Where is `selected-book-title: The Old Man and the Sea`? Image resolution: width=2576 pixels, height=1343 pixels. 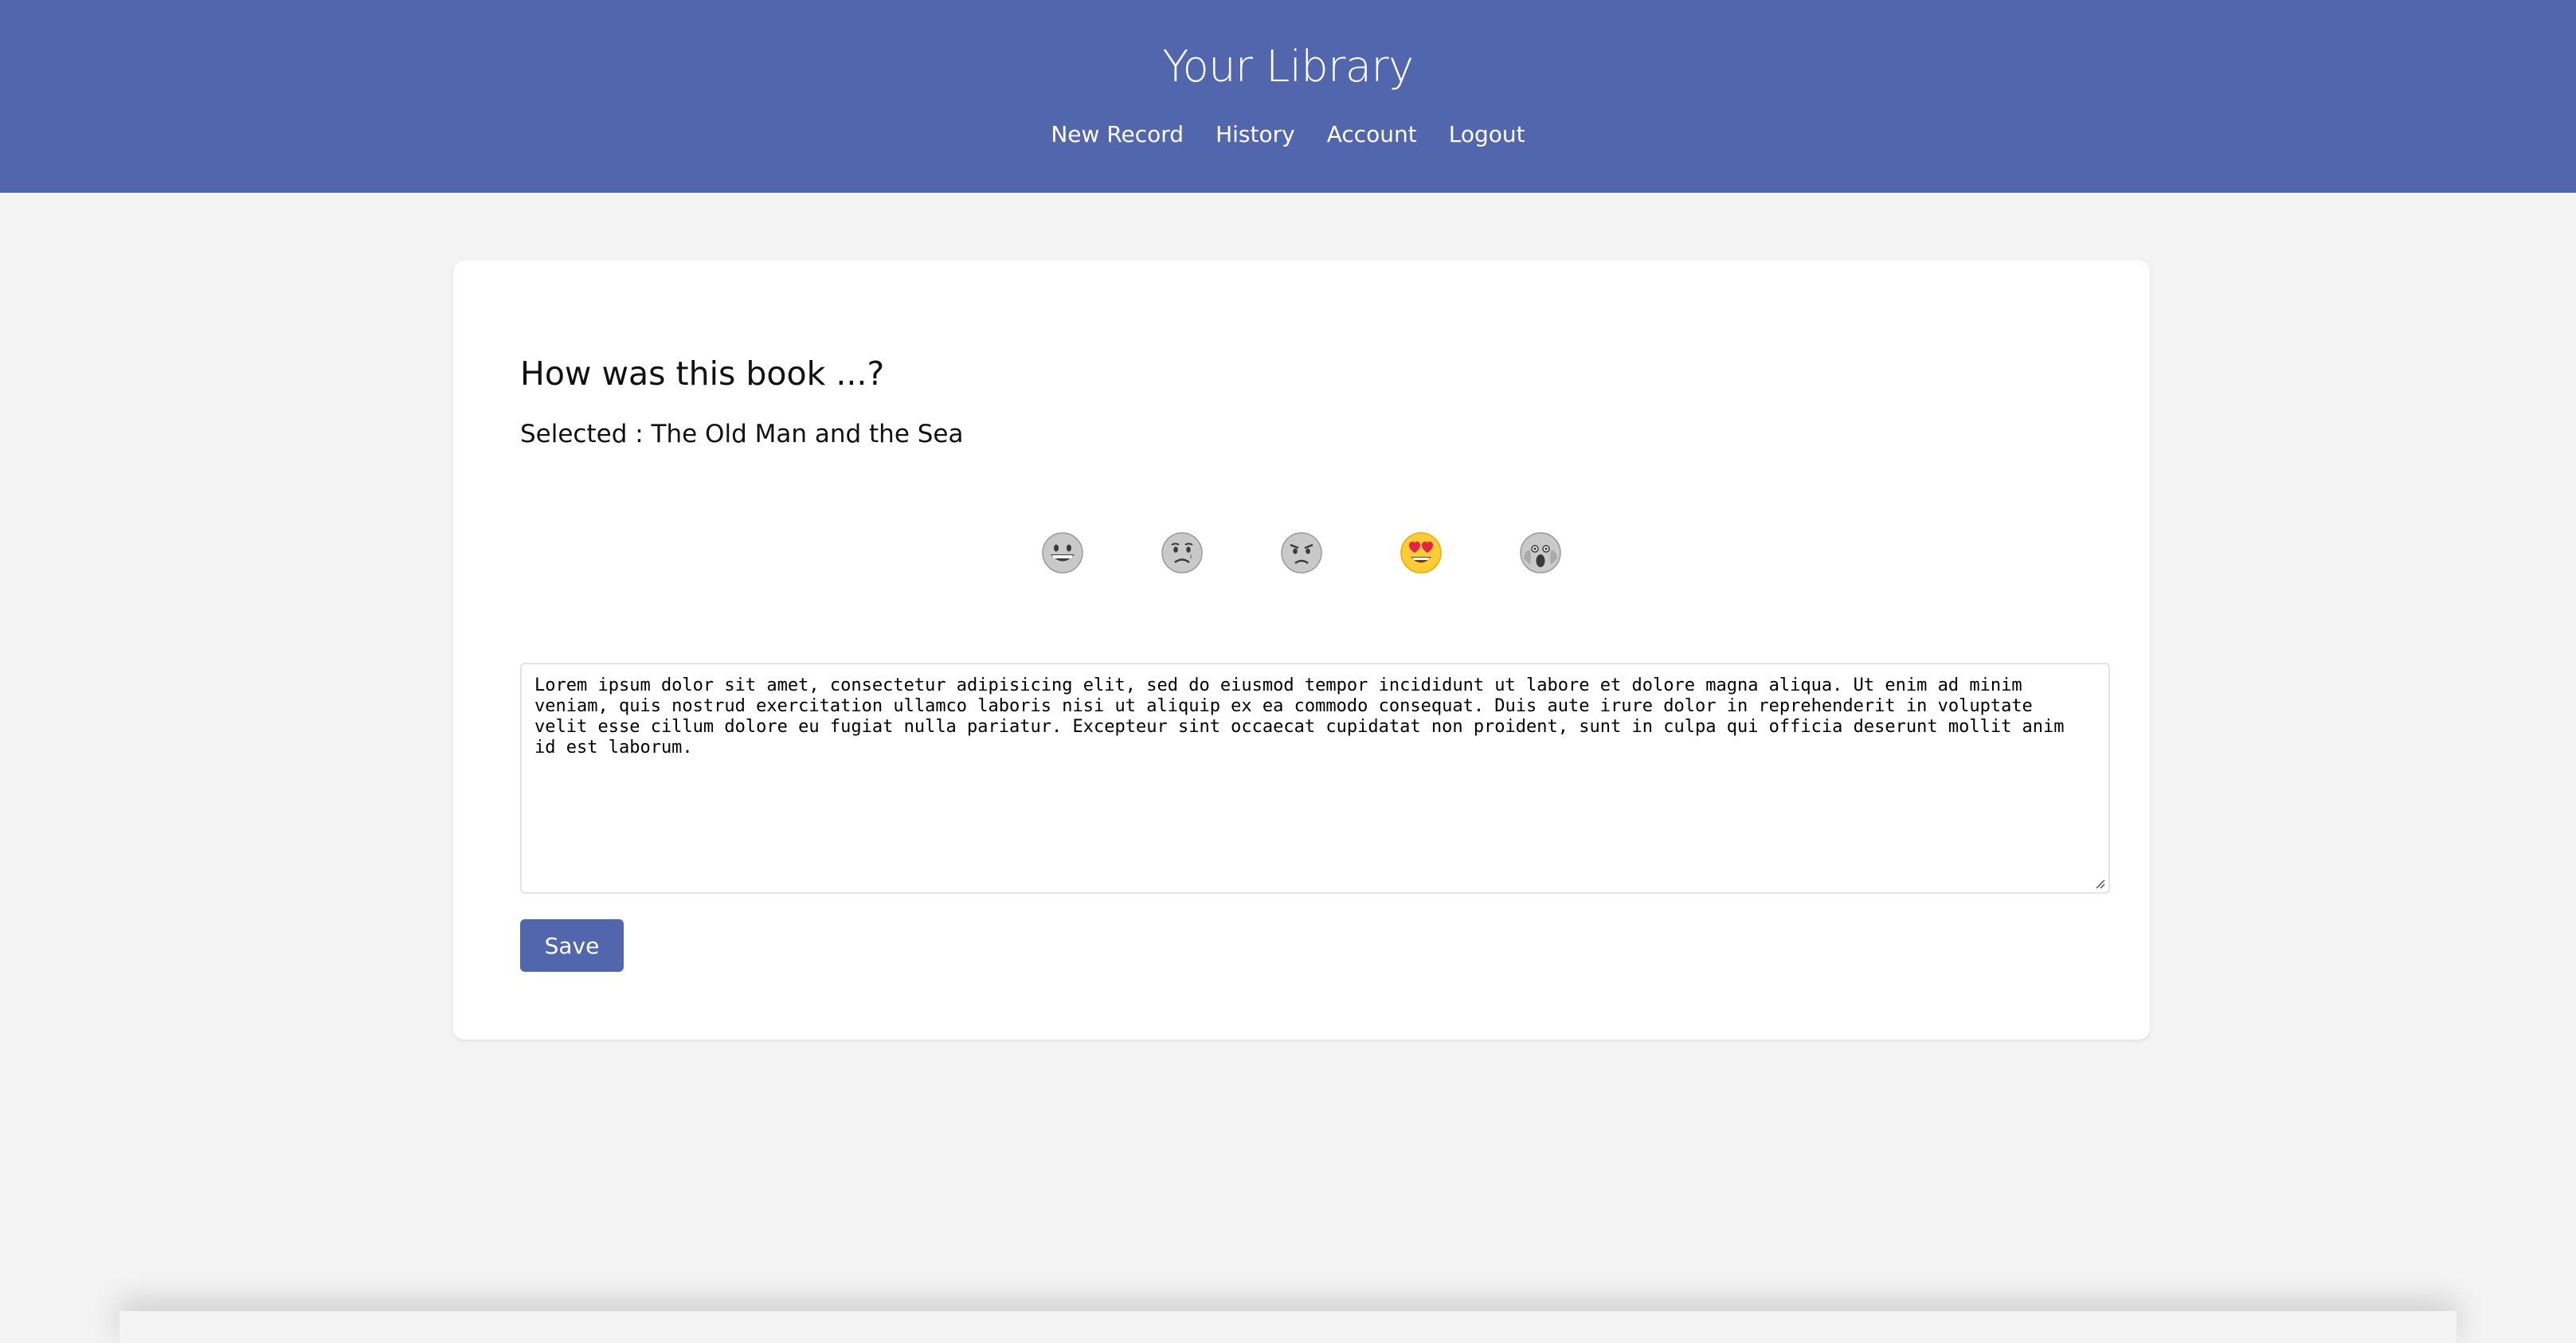 selected-book-title: The Old Man and the Sea is located at coordinates (807, 434).